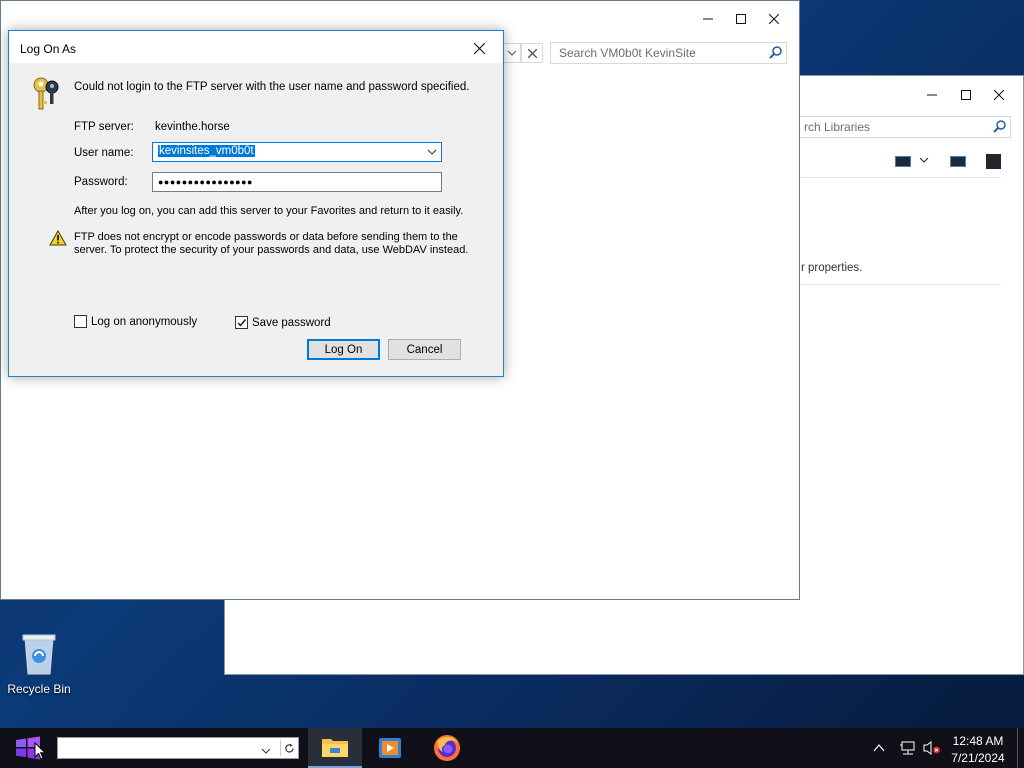 This screenshot has height=768, width=1024. Describe the element at coordinates (178, 748) in the screenshot. I see `address-toolbar` at that location.